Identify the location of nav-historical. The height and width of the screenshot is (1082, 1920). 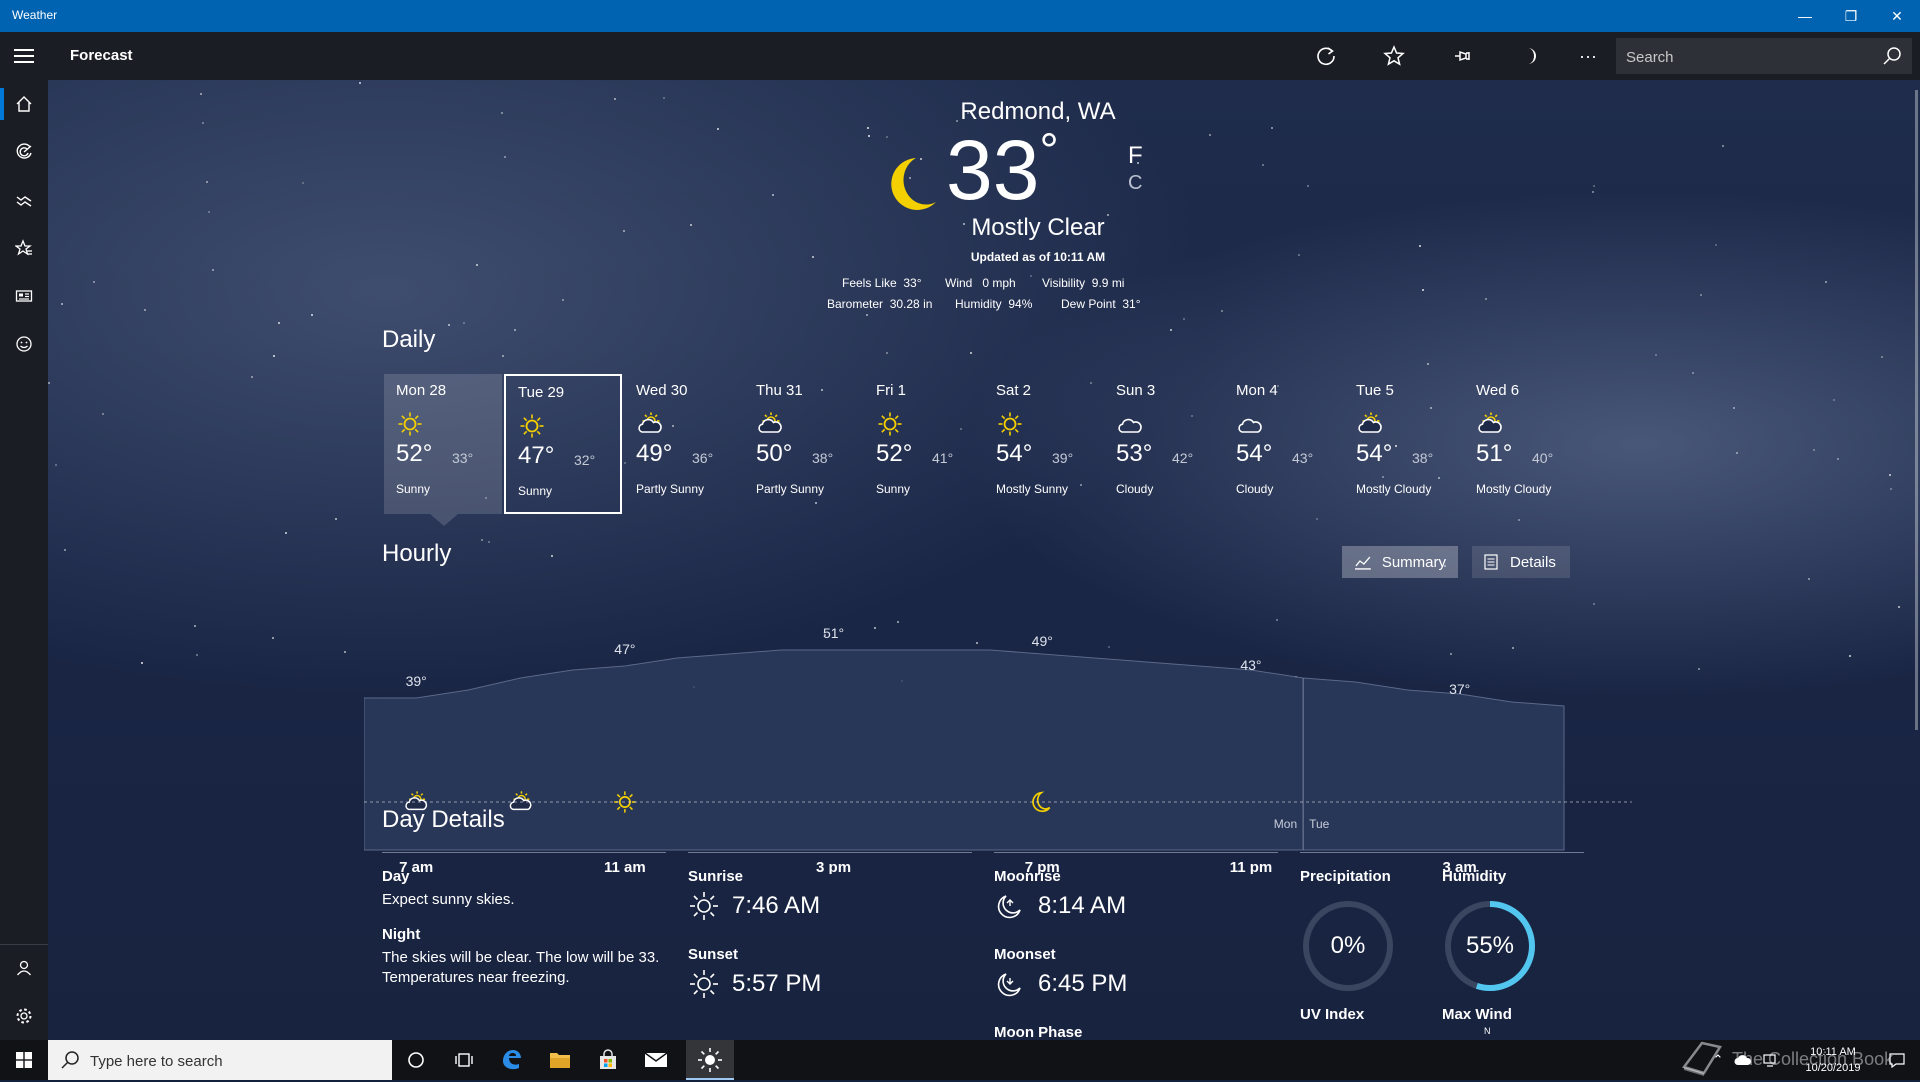
(24, 200).